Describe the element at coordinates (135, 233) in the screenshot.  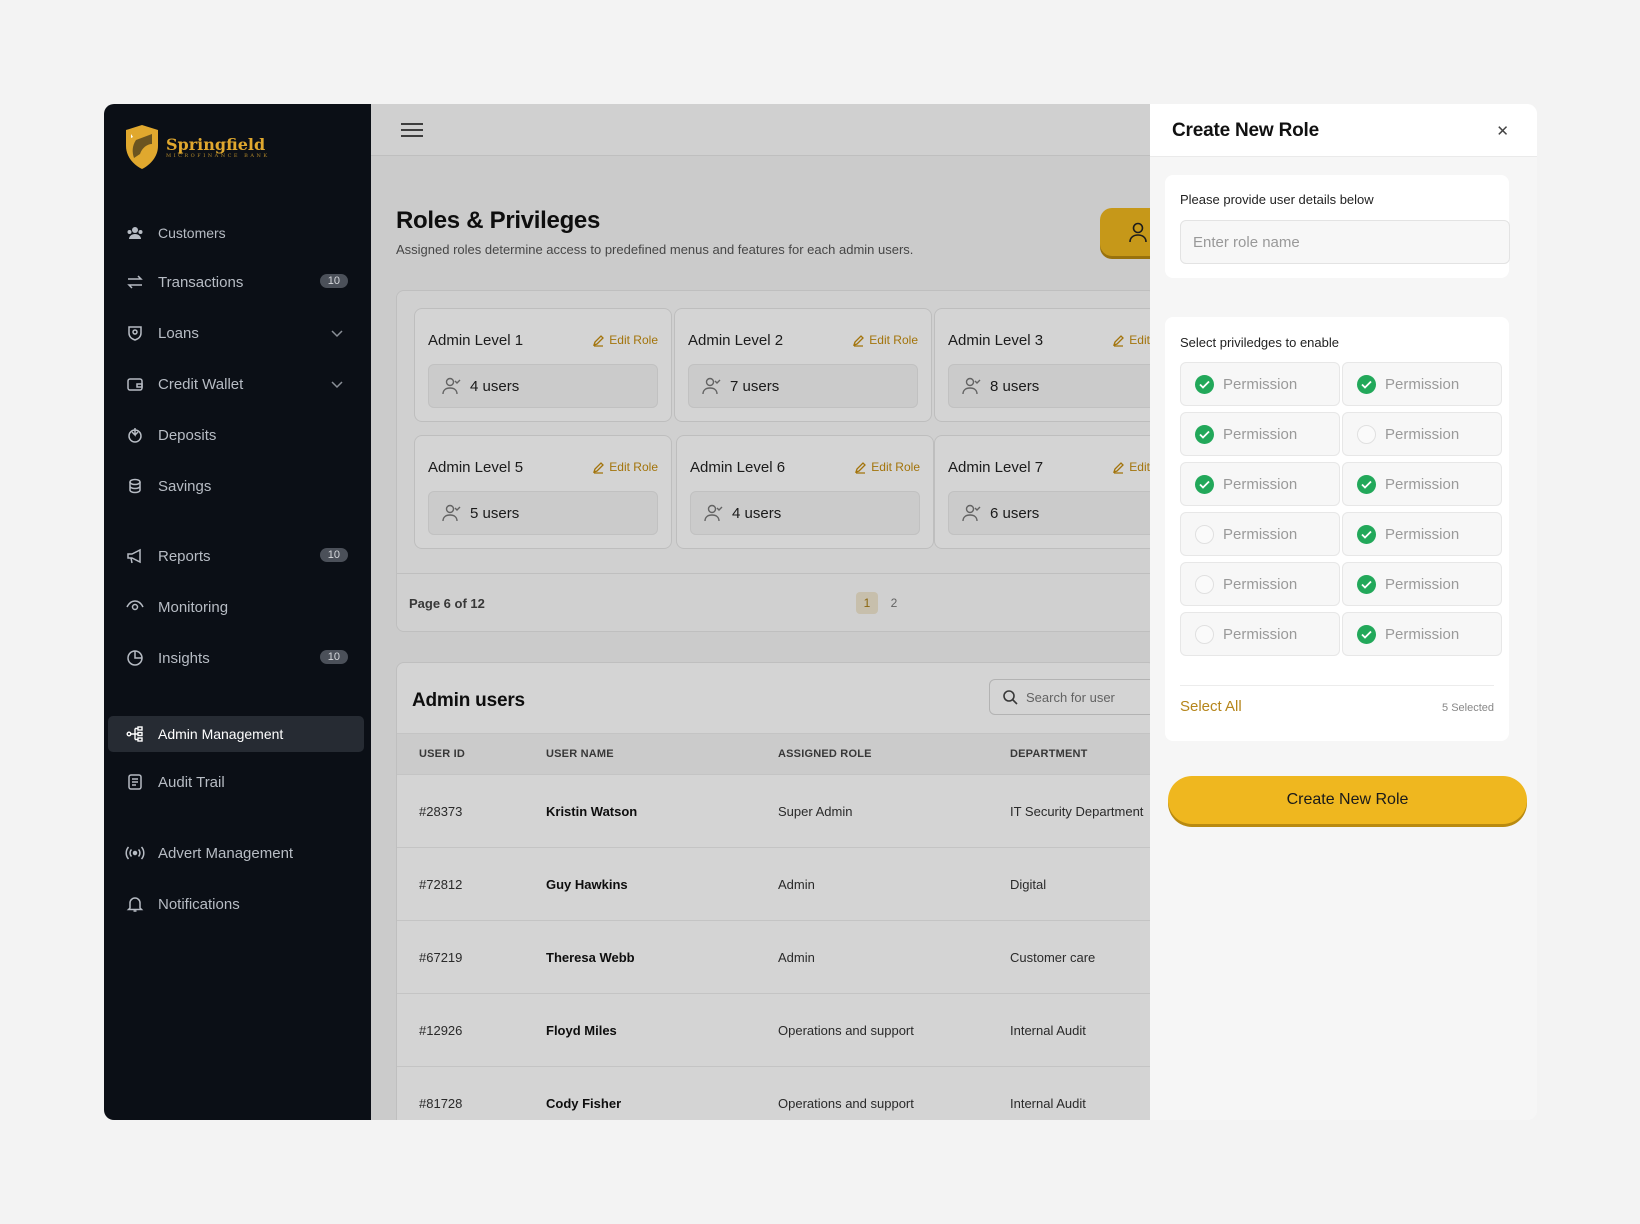
I see `users-icon` at that location.